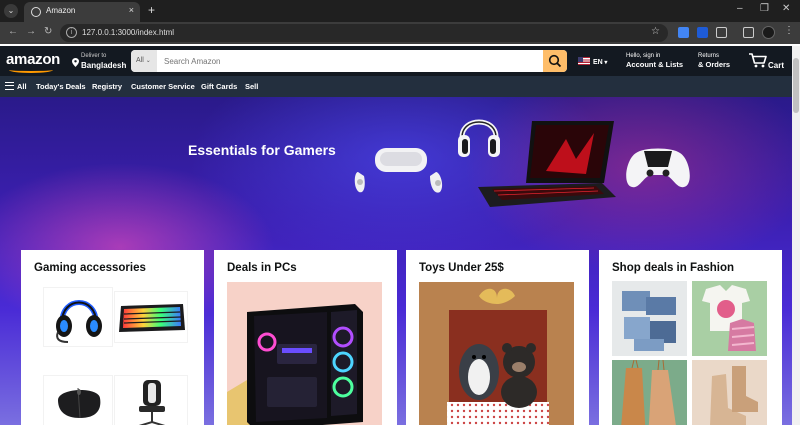  Describe the element at coordinates (163, 86) in the screenshot. I see `nav-customer-service: Customer Service` at that location.